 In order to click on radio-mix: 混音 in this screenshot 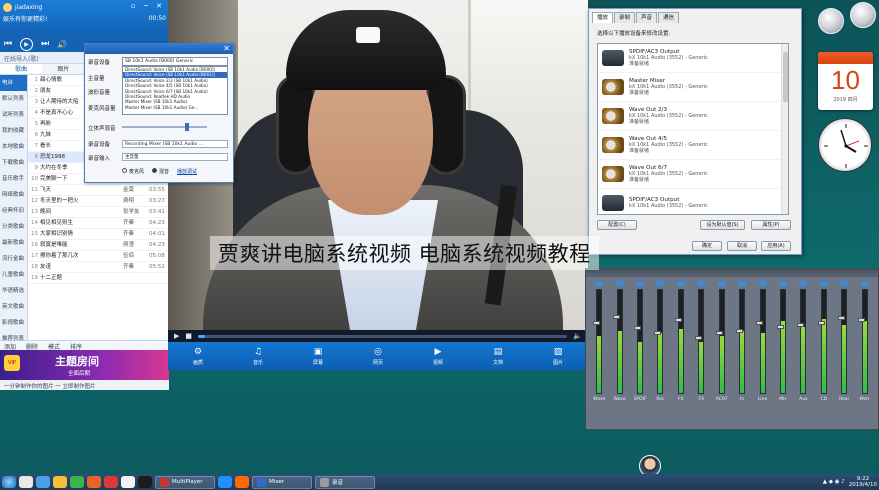, I will do `click(160, 171)`.